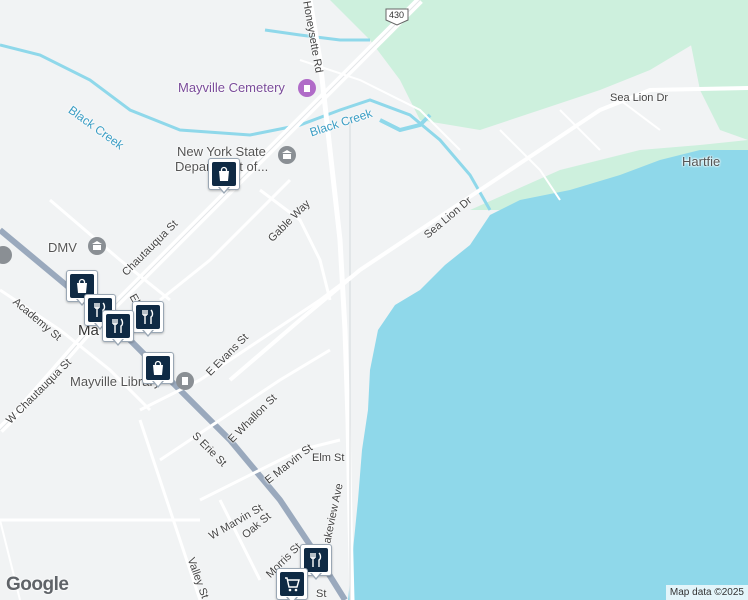  What do you see at coordinates (639, 98) in the screenshot?
I see `road-label-sea-lion-dr-2: Sea Lion Dr` at bounding box center [639, 98].